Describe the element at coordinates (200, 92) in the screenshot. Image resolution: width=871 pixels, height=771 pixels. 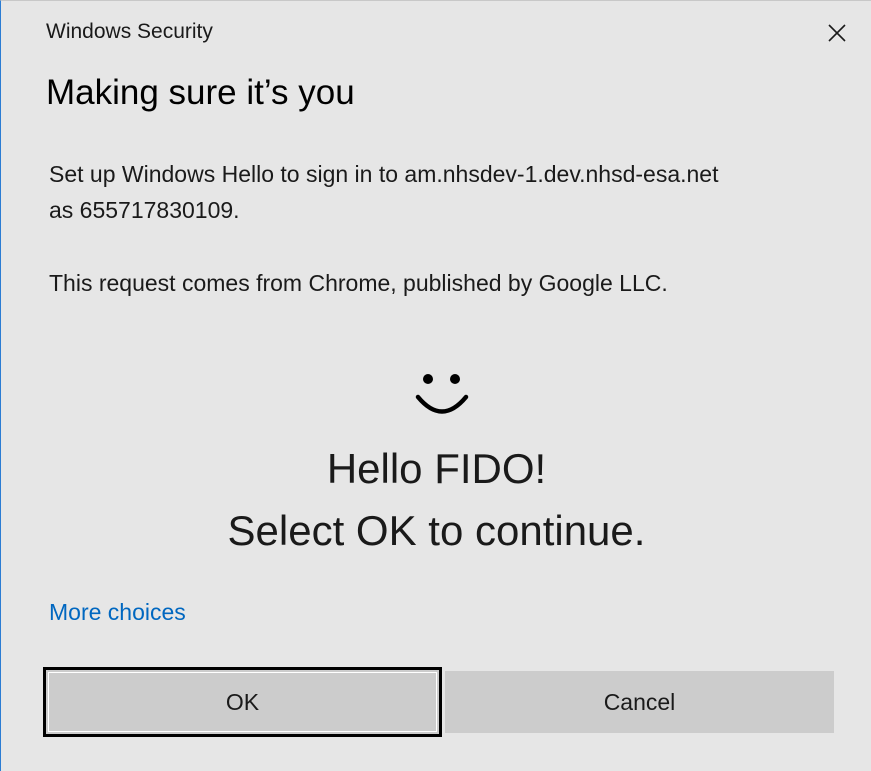
I see `dialog-heading: Making sure it’s you` at that location.